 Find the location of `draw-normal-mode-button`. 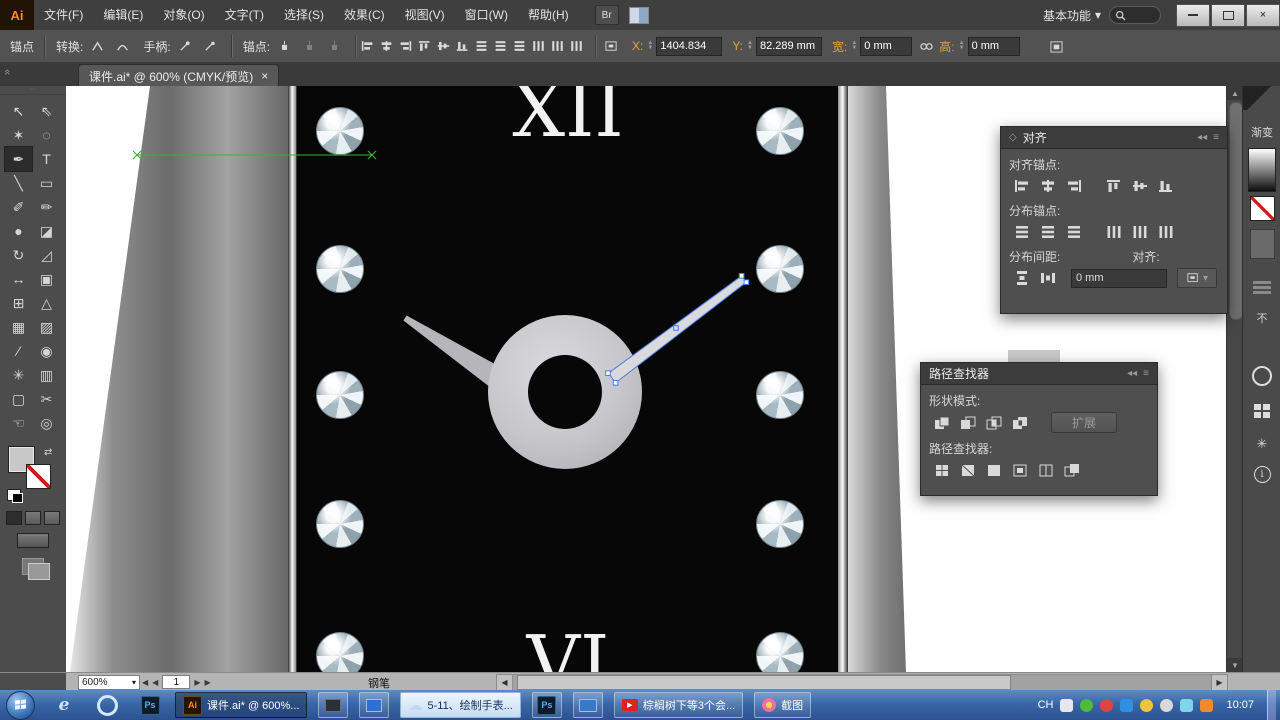

draw-normal-mode-button is located at coordinates (14, 518).